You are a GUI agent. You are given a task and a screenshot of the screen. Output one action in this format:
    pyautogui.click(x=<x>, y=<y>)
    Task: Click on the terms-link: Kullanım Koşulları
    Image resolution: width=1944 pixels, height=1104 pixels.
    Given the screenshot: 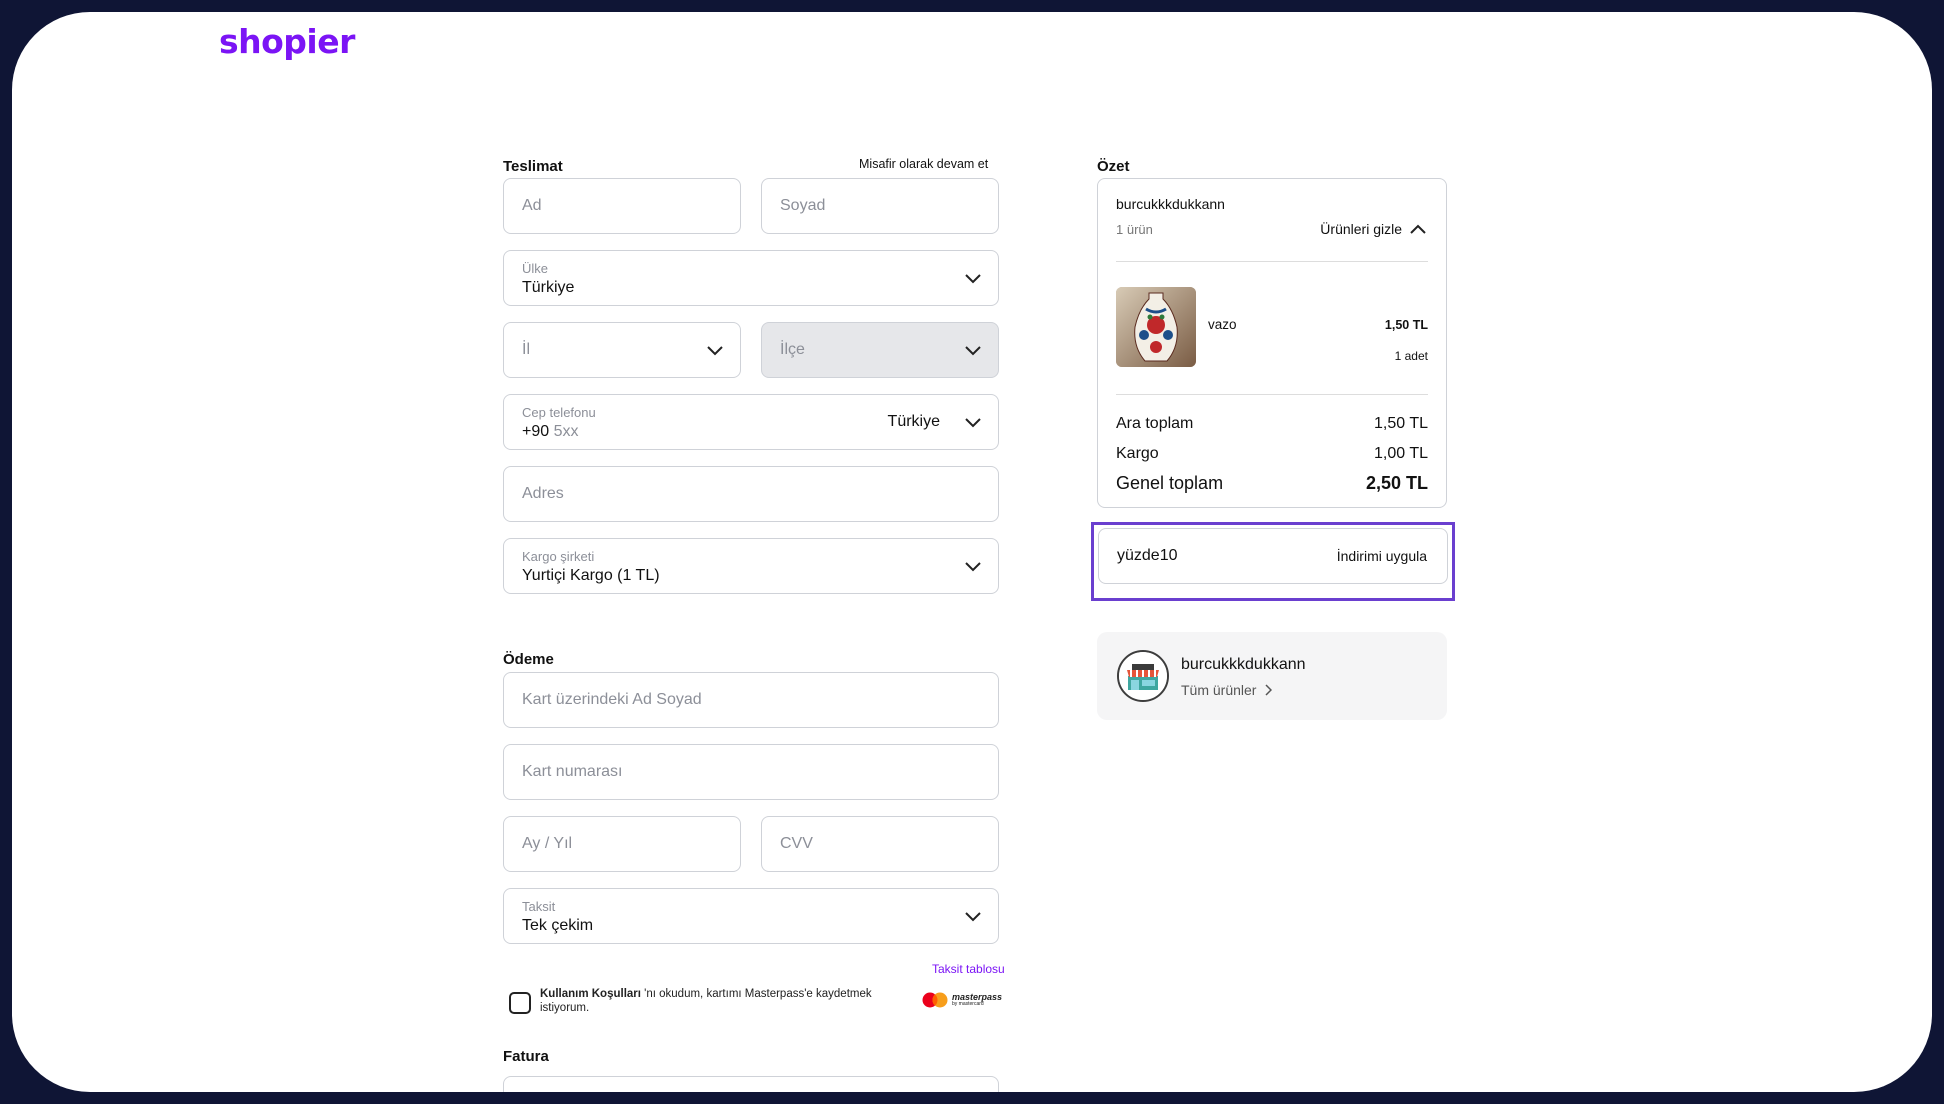 What is the action you would take?
    pyautogui.click(x=590, y=994)
    